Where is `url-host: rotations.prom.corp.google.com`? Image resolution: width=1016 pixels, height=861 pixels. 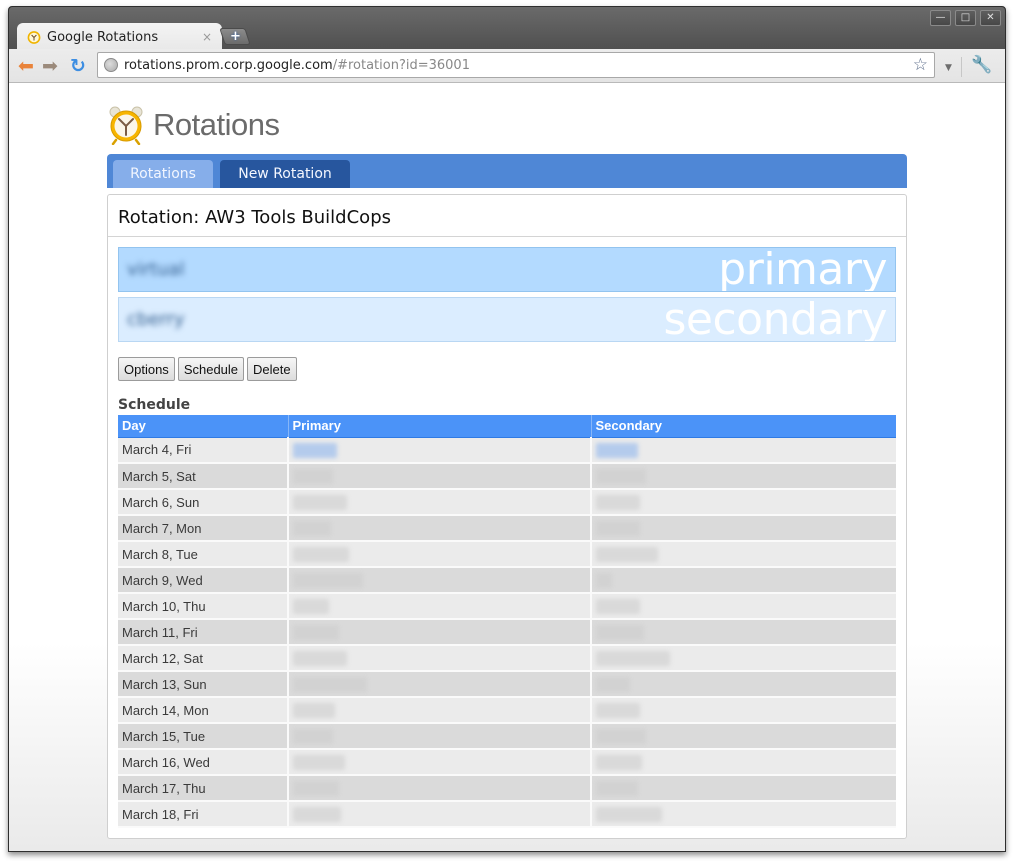
url-host: rotations.prom.corp.google.com is located at coordinates (228, 65).